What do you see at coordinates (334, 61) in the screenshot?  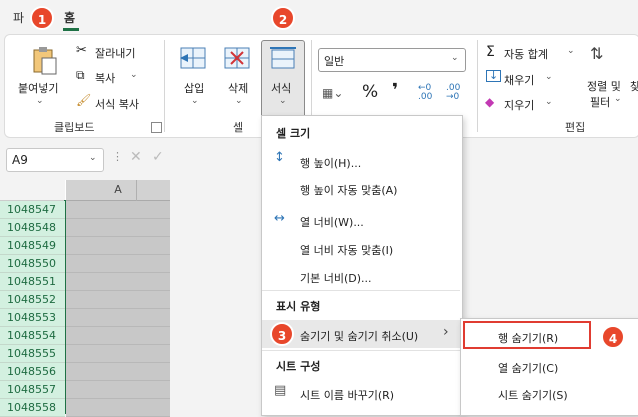 I see `number-format-value: 일반` at bounding box center [334, 61].